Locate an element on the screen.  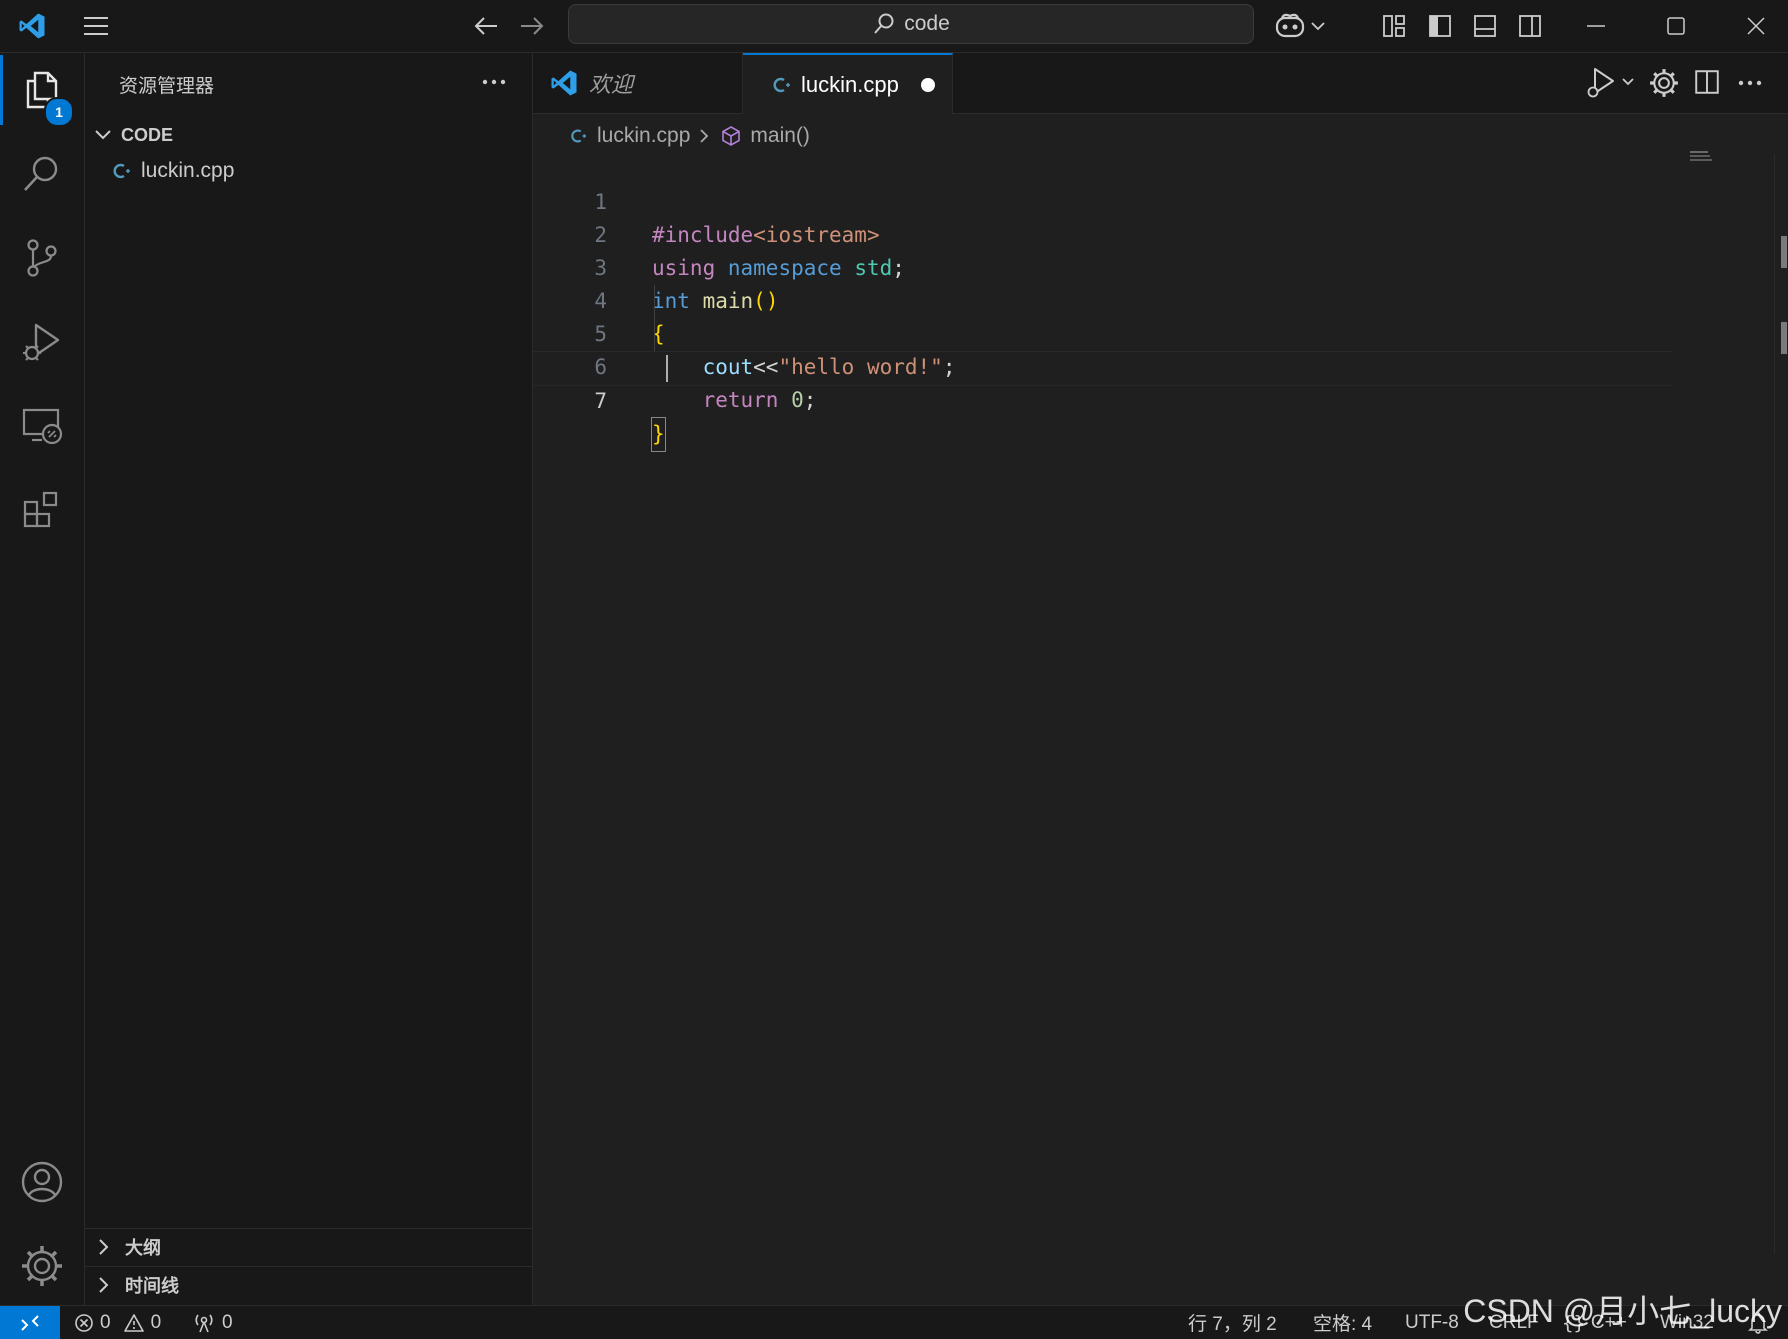
search-text: code is located at coordinates (927, 23).